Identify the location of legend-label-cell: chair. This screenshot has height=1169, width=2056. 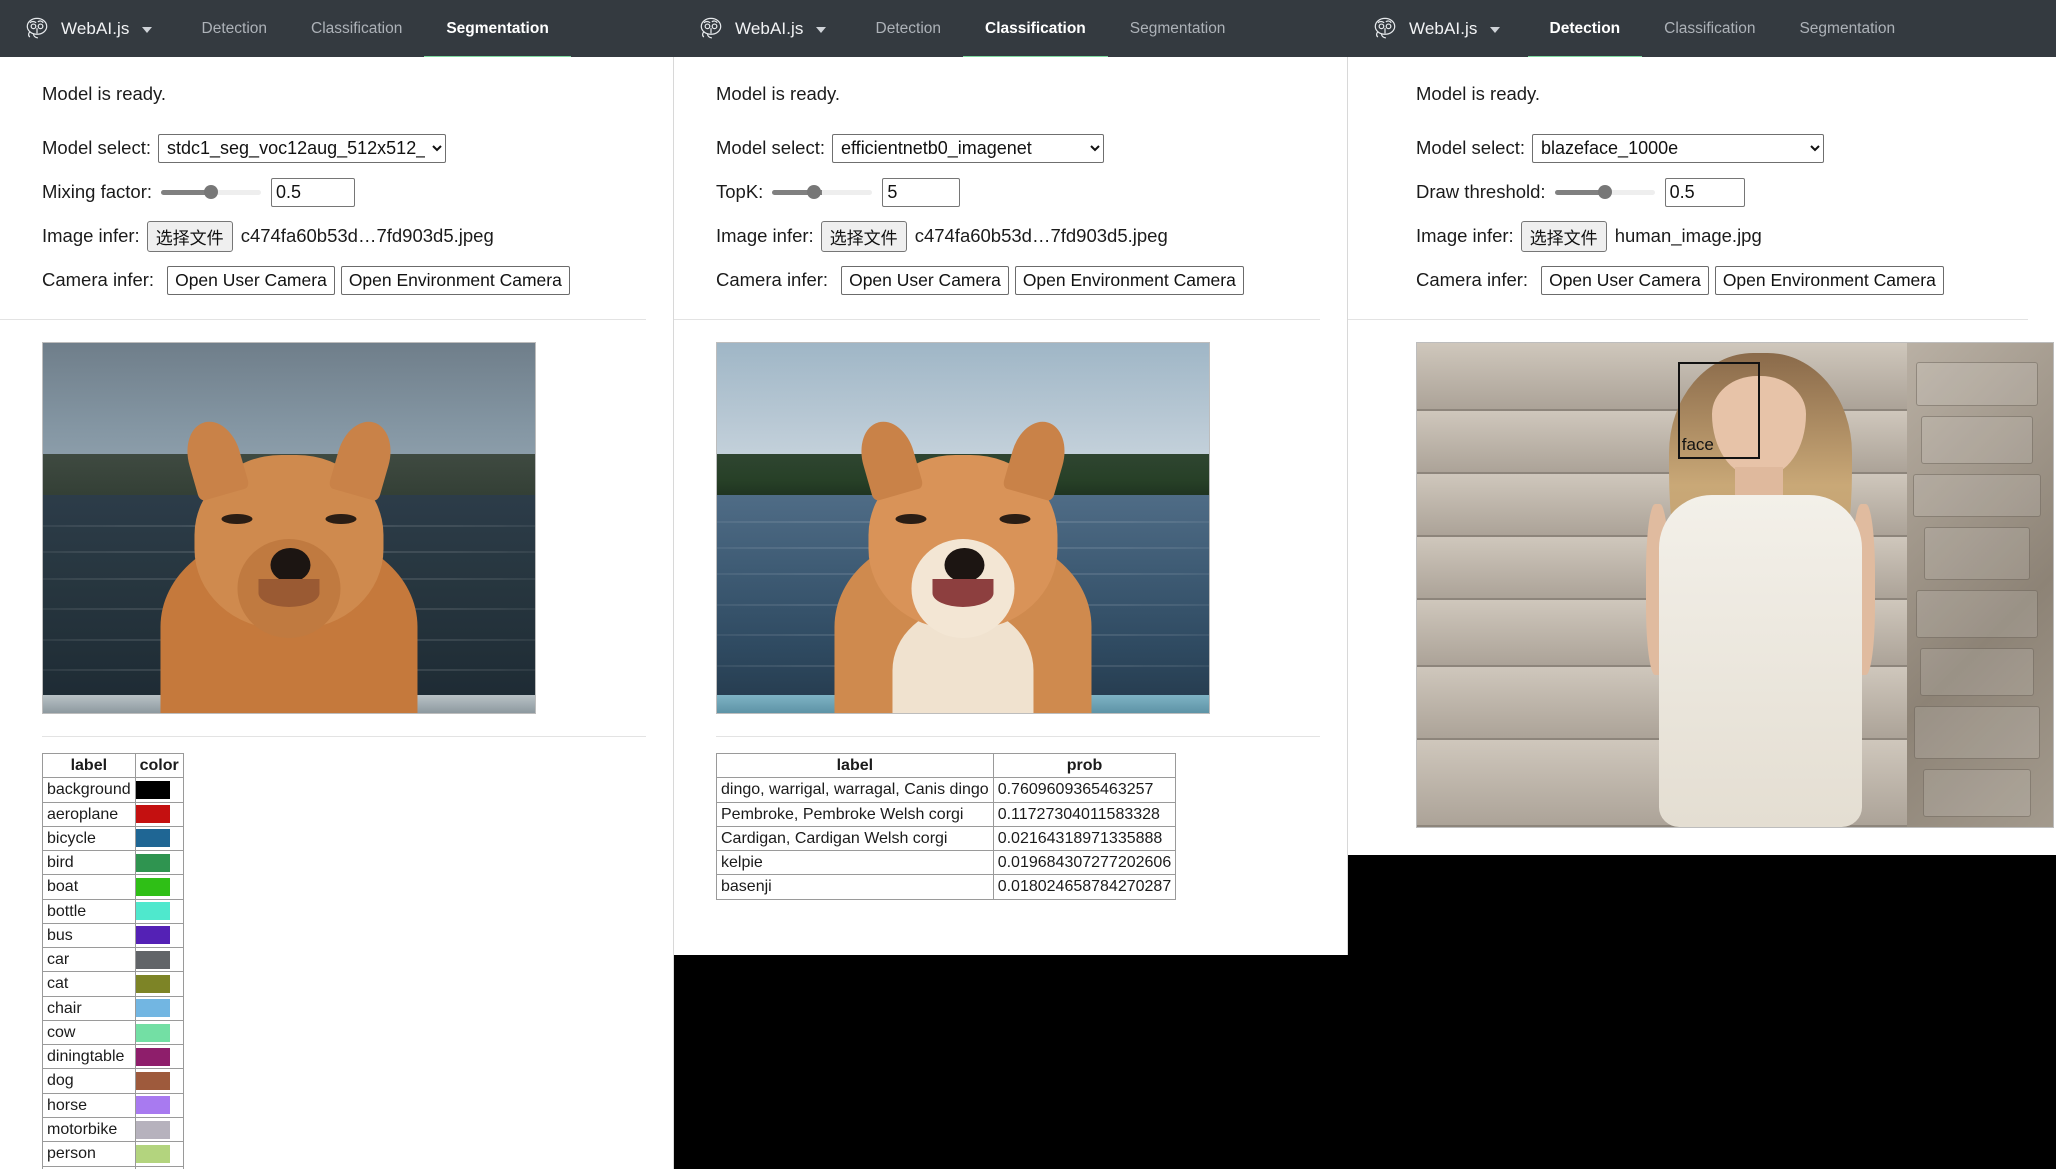
(89, 1008).